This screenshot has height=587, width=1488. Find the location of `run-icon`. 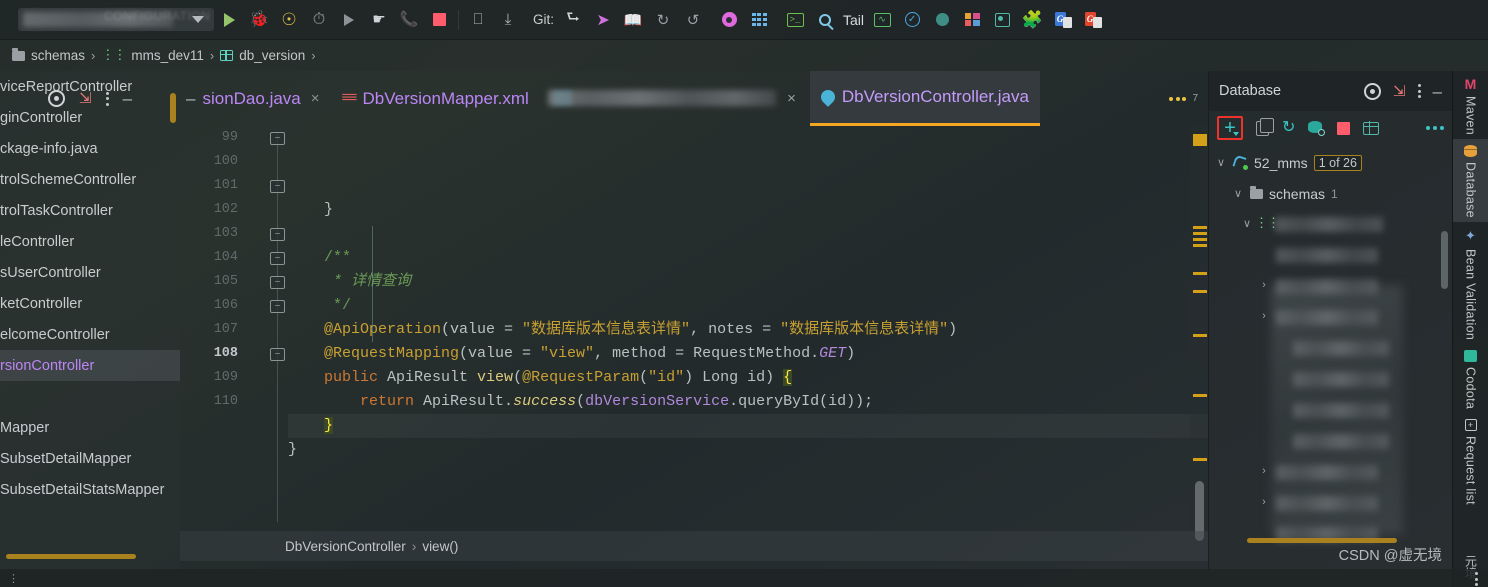

run-icon is located at coordinates (229, 20).